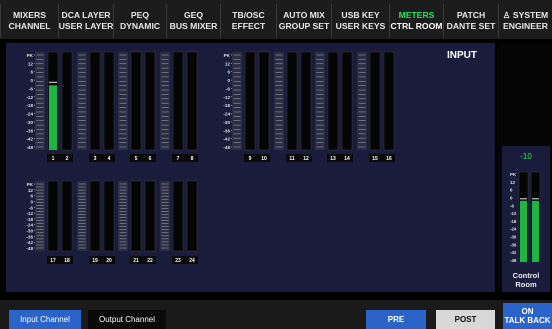 The height and width of the screenshot is (329, 552). What do you see at coordinates (264, 159) in the screenshot?
I see `channel-number-label: 10` at bounding box center [264, 159].